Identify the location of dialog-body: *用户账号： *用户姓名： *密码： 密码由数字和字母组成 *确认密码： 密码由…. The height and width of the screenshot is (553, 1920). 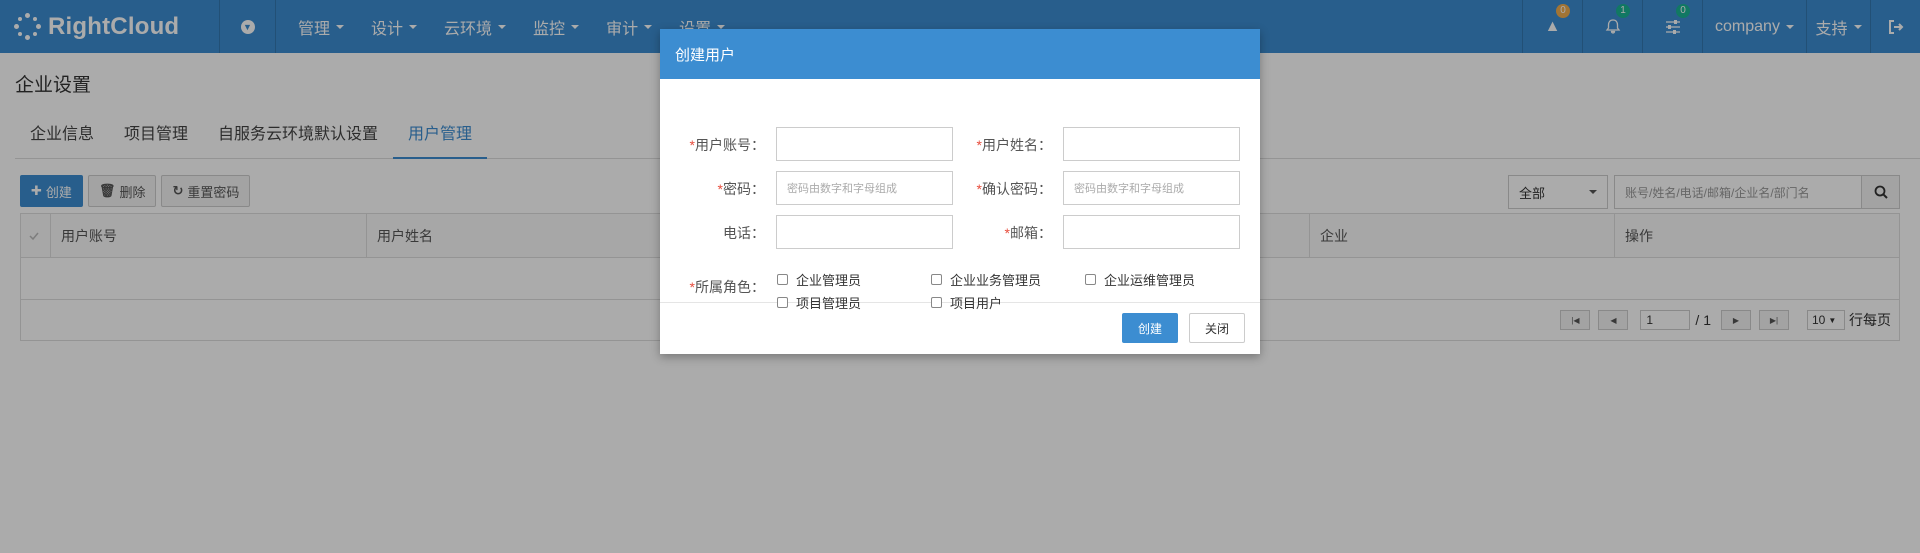
(960, 195).